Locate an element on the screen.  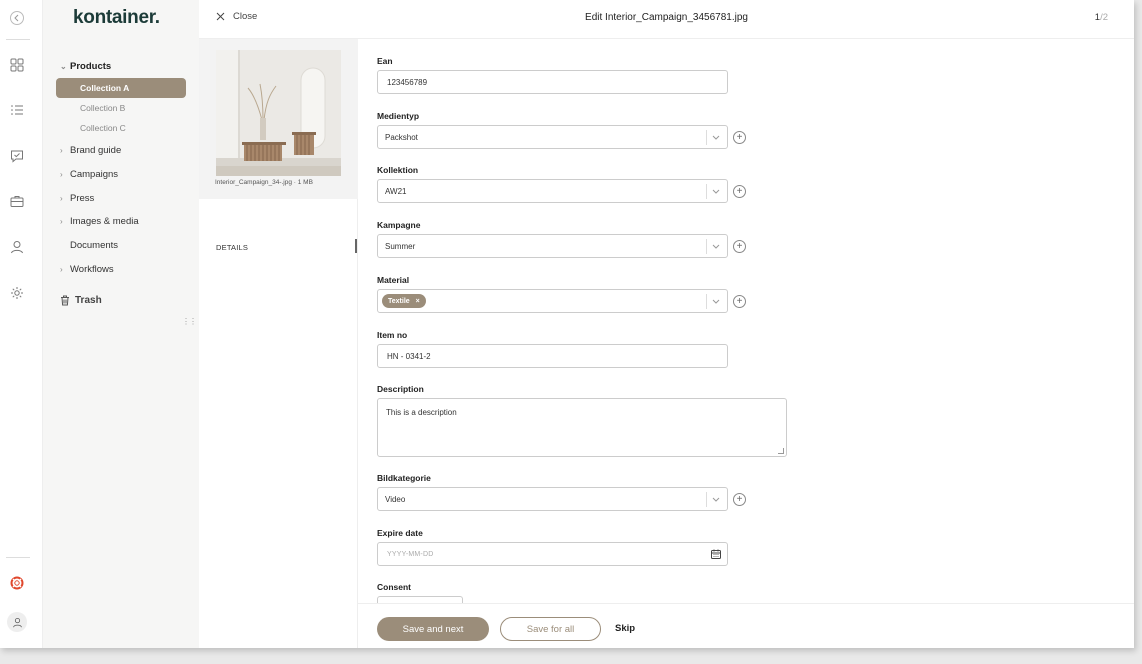
rail-user-button is located at coordinates (17, 247).